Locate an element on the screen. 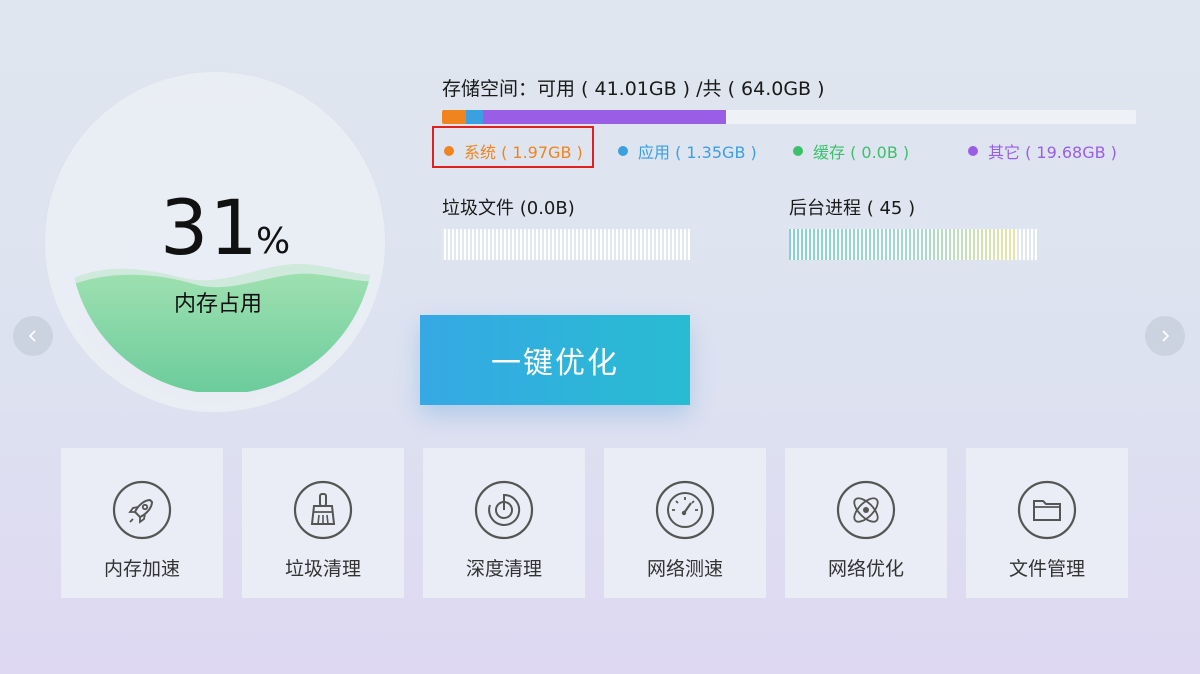 This screenshot has height=674, width=1200. memory-percent-sign: % is located at coordinates (273, 241).